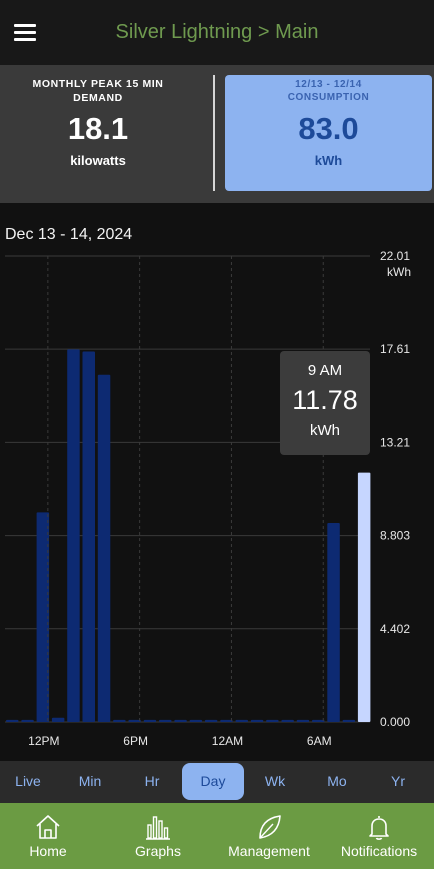 The height and width of the screenshot is (869, 434). I want to click on bell-icon, so click(379, 828).